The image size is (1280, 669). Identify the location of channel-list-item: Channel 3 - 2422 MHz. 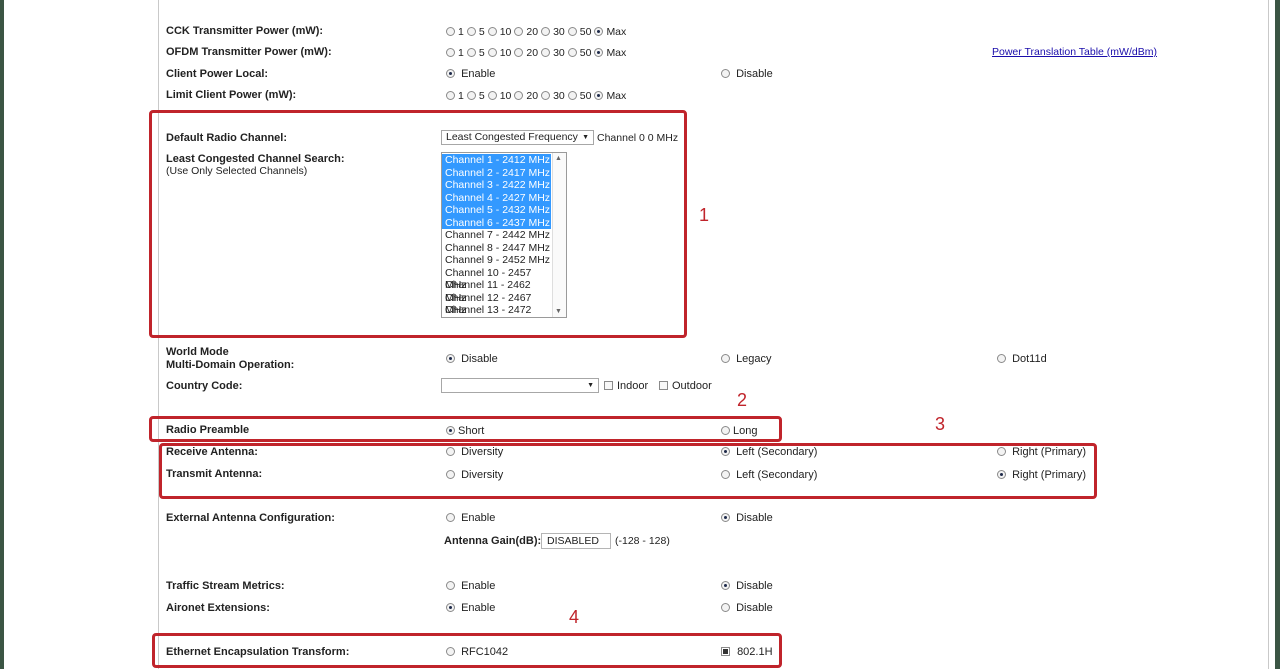
(496, 185).